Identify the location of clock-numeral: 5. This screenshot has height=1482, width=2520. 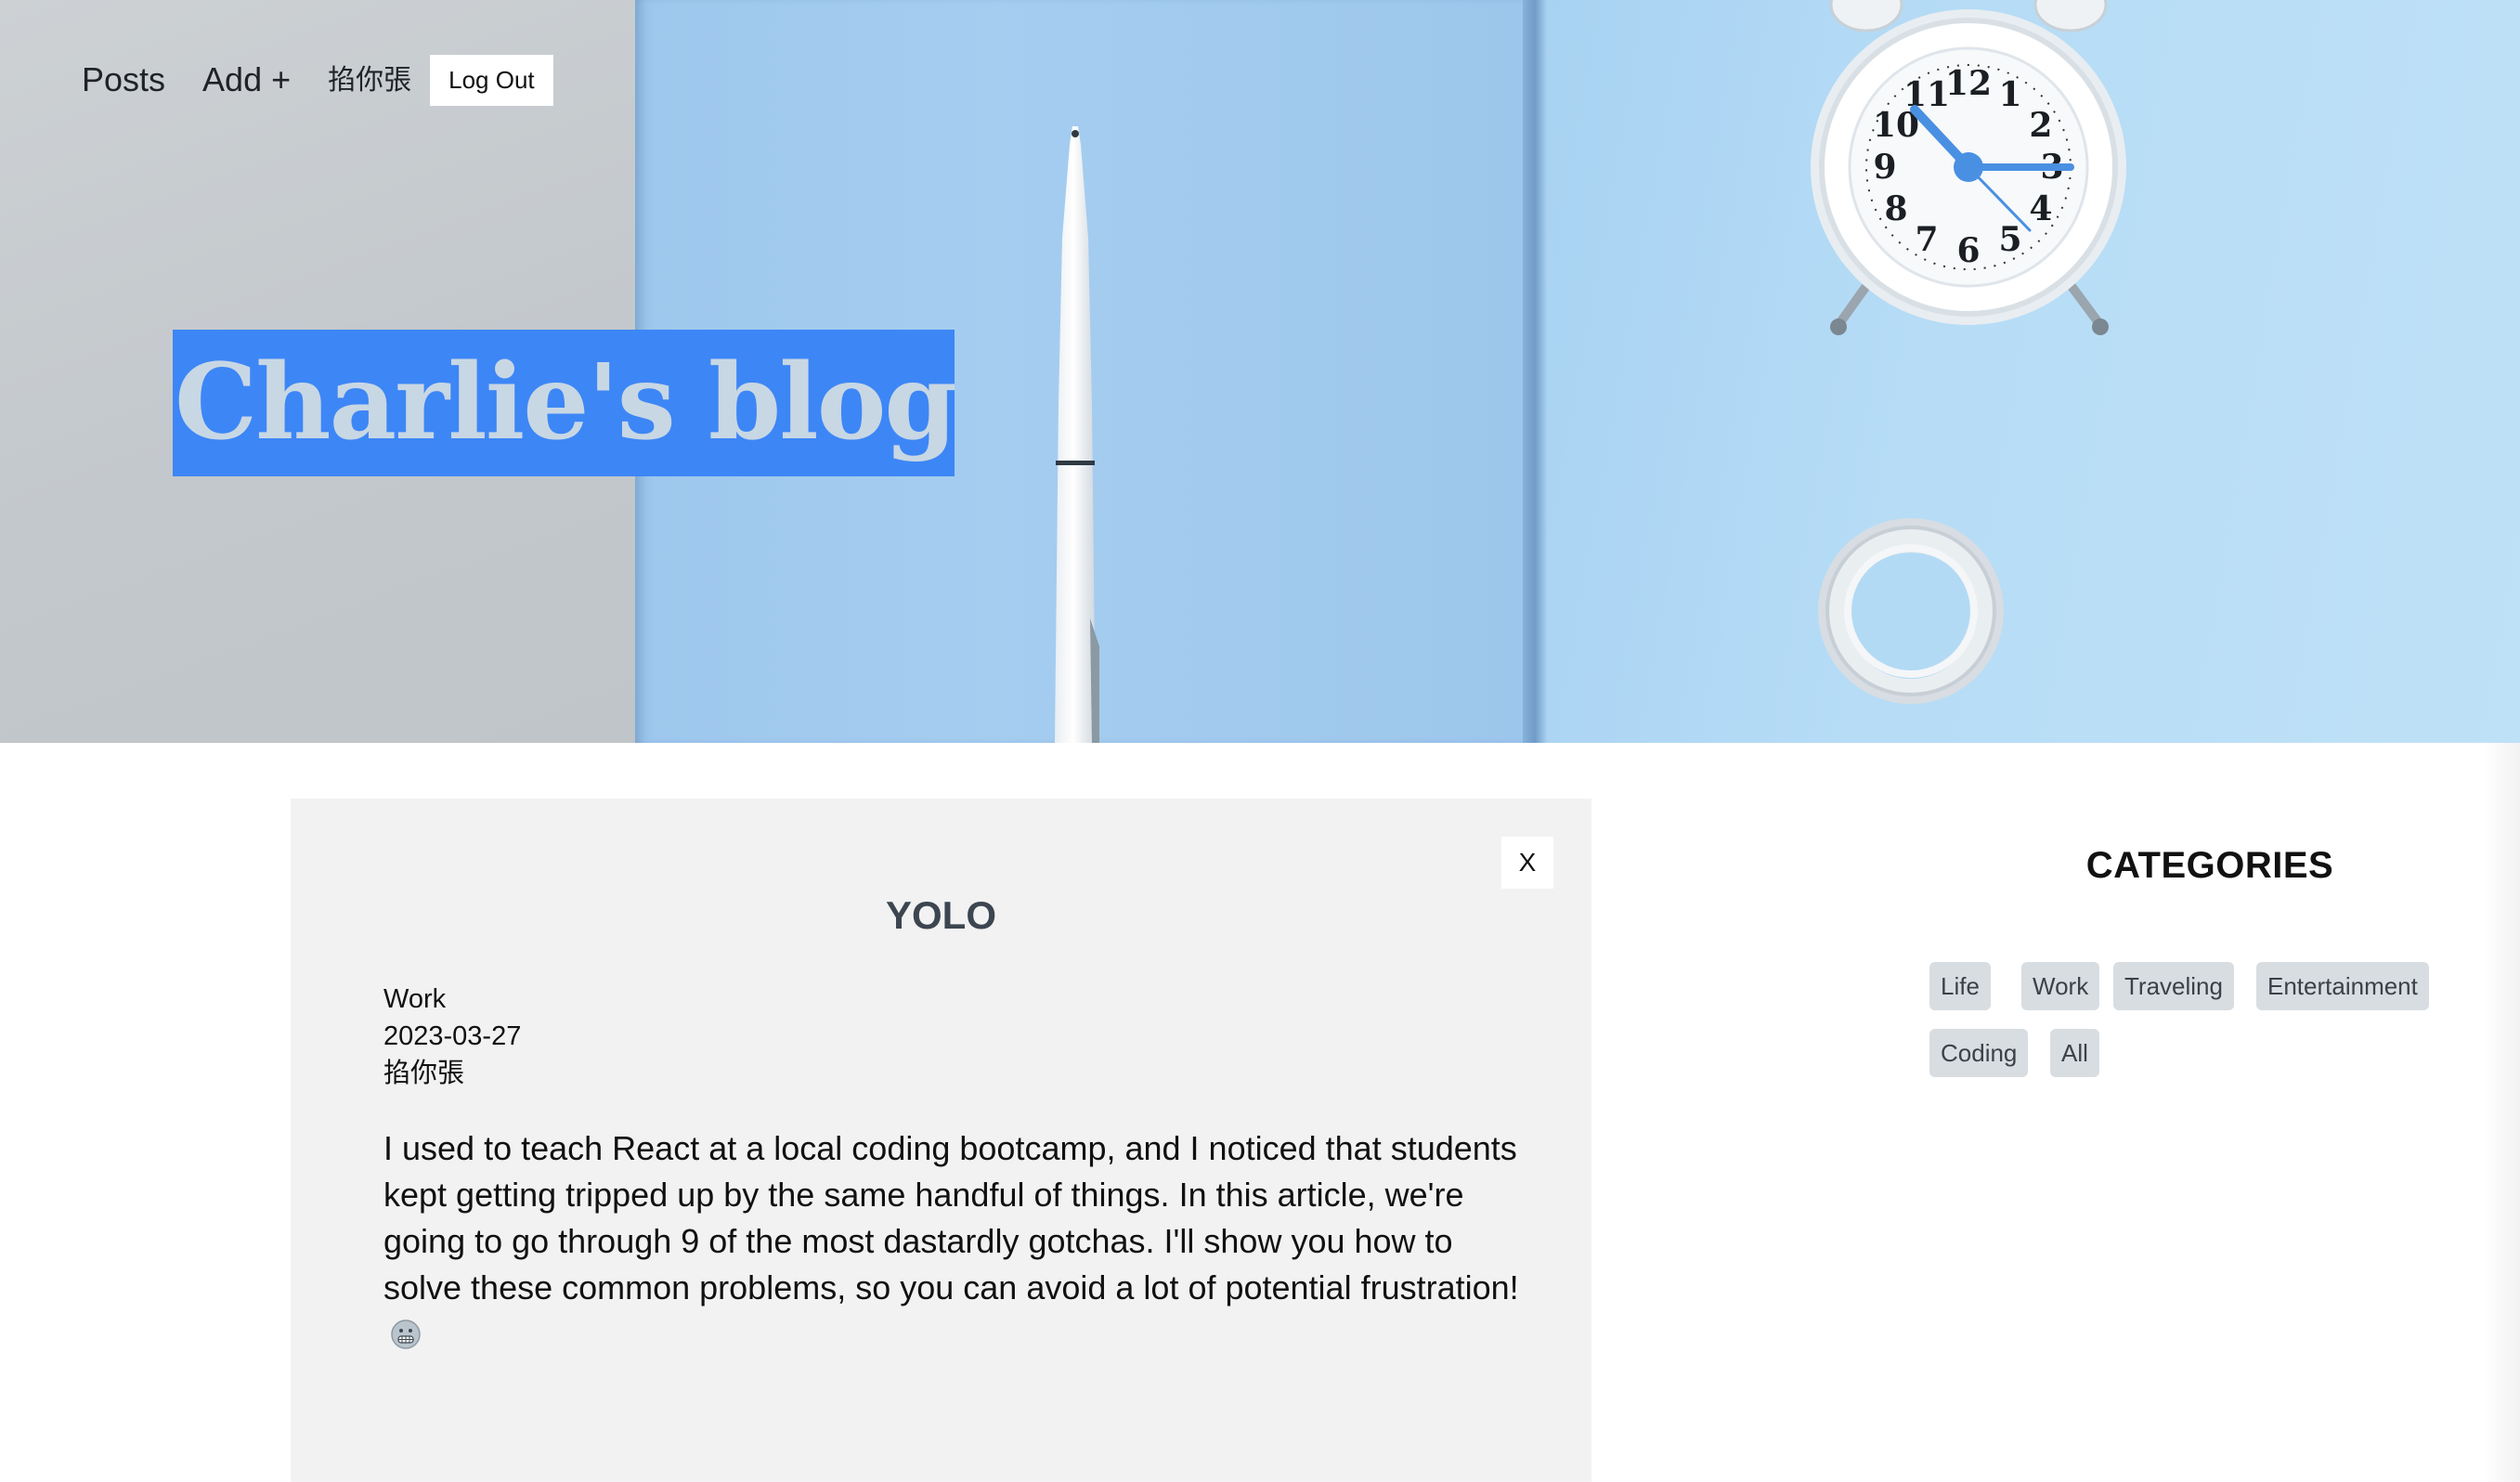
(2009, 239).